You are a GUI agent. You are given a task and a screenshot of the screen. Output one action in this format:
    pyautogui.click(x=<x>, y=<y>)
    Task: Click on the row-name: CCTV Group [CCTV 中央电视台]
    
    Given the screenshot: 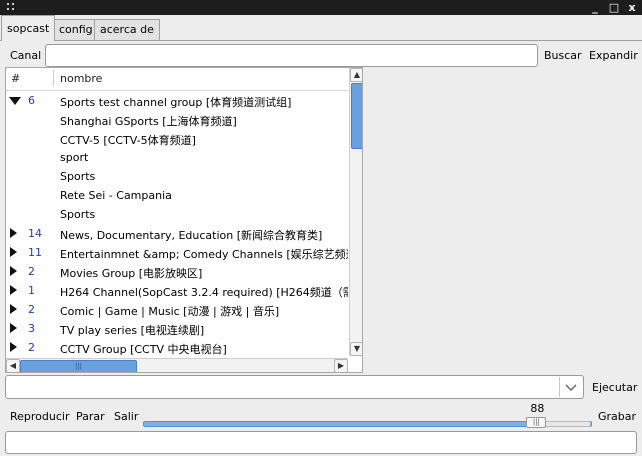 What is the action you would take?
    pyautogui.click(x=143, y=349)
    